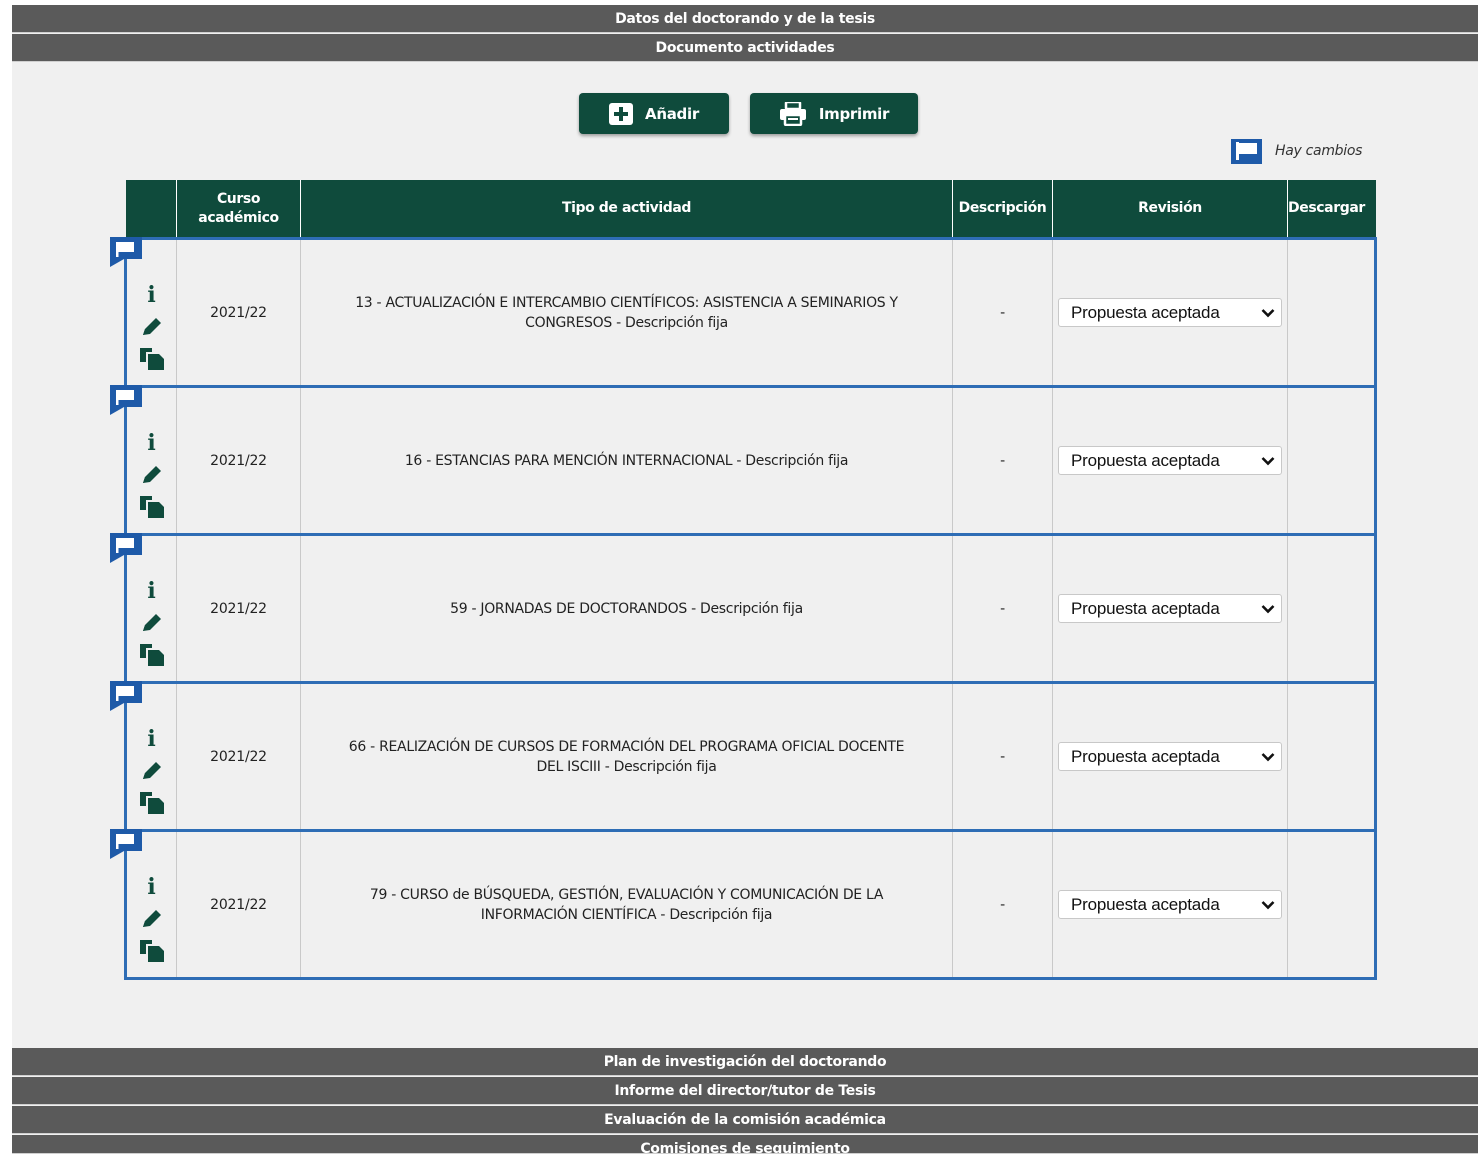 The height and width of the screenshot is (1154, 1478). Describe the element at coordinates (1331, 209) in the screenshot. I see `header-descargar: Descargar` at that location.